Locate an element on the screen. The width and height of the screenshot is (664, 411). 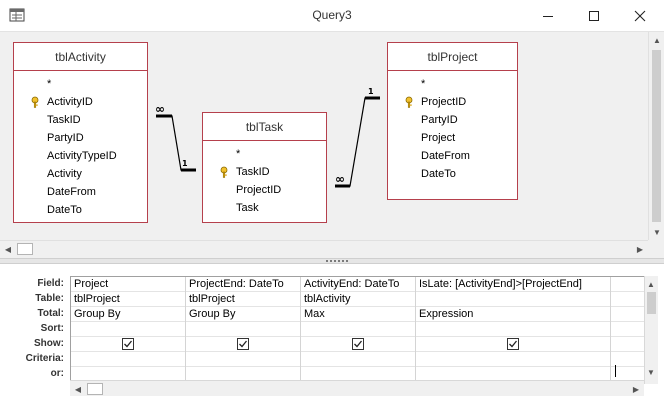
grid-cell-total: Expression is located at coordinates (513, 314).